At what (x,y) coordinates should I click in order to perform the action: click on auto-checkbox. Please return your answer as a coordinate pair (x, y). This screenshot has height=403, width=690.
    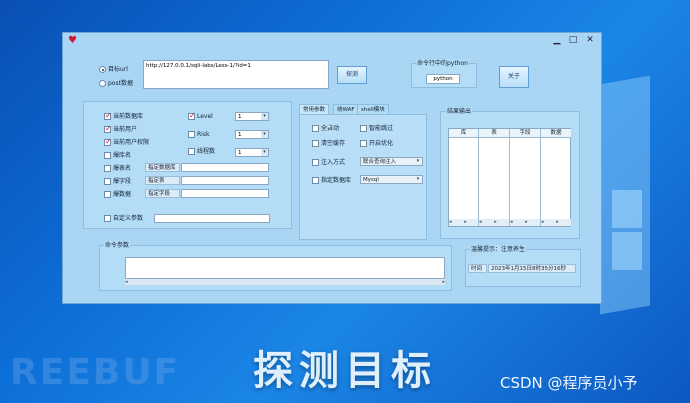
    Looking at the image, I should click on (315, 128).